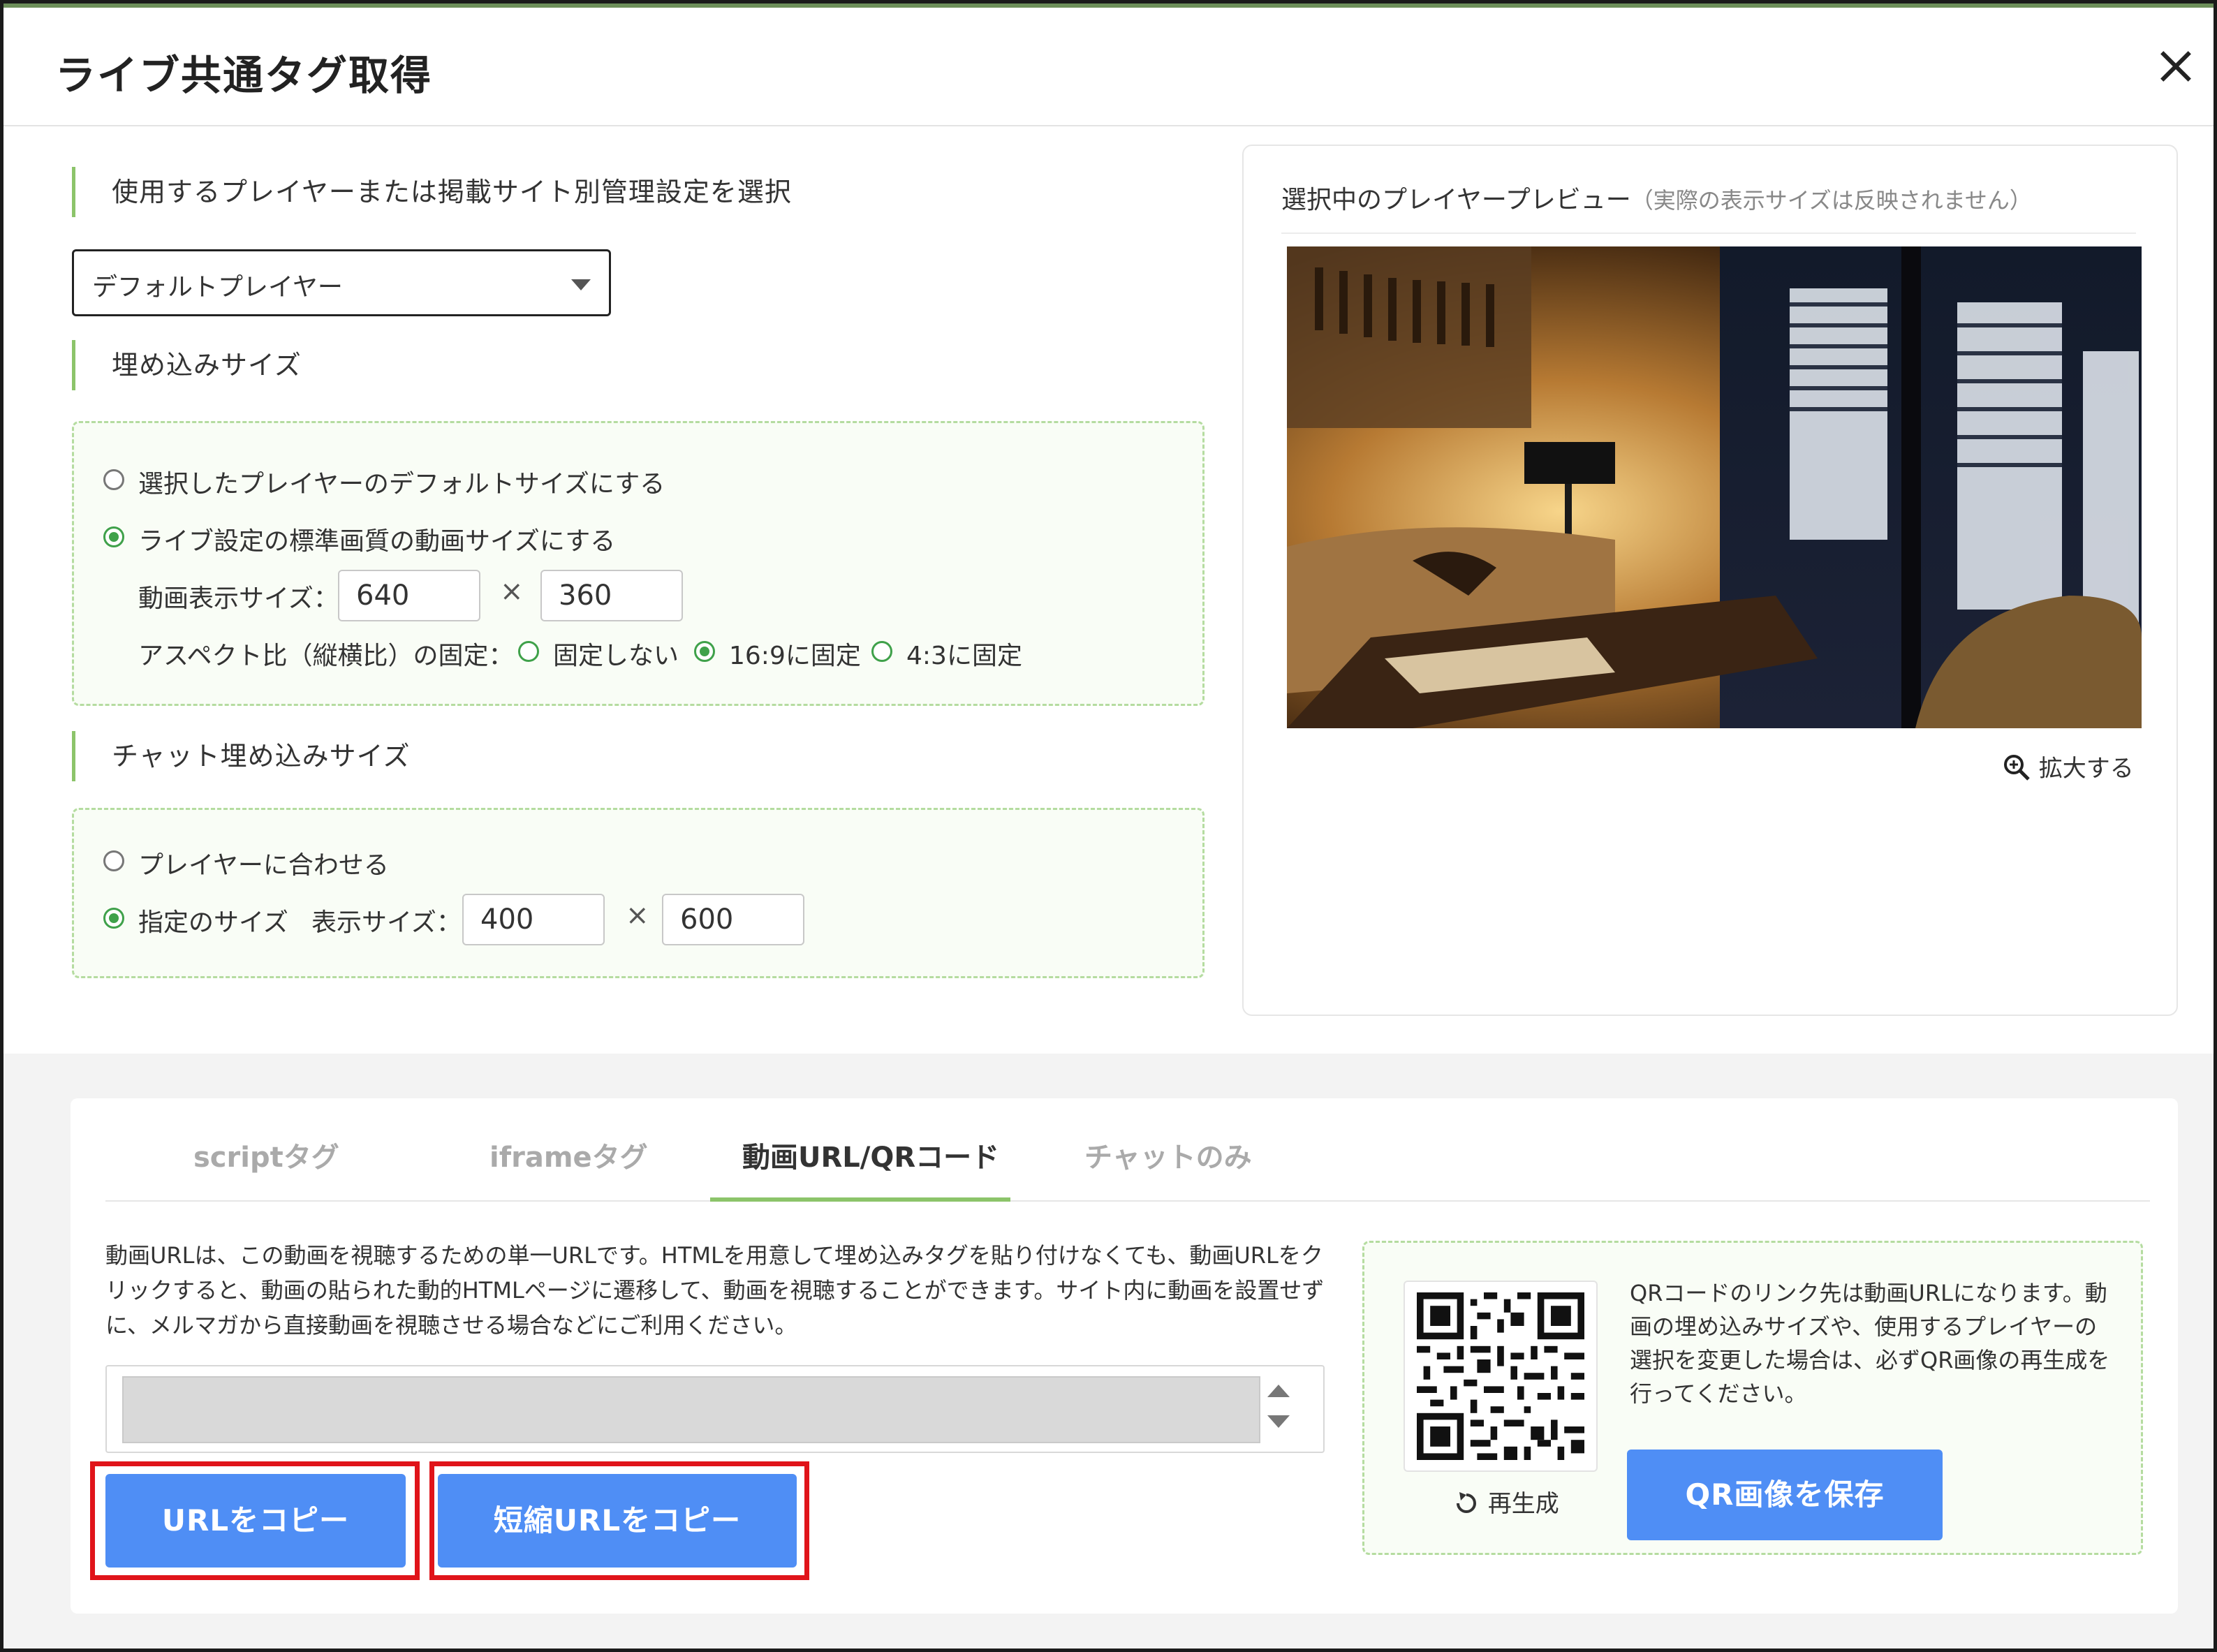 The height and width of the screenshot is (1652, 2217). I want to click on save-qr-image-button: QR画像を保存, so click(1785, 1495).